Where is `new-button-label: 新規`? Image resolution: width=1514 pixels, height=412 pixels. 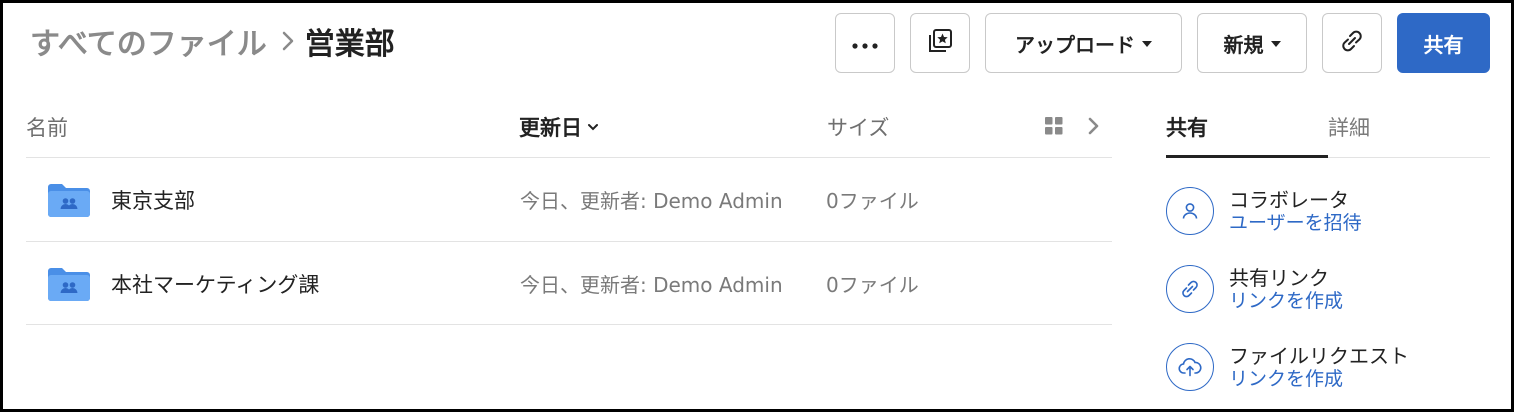 new-button-label: 新規 is located at coordinates (1243, 44).